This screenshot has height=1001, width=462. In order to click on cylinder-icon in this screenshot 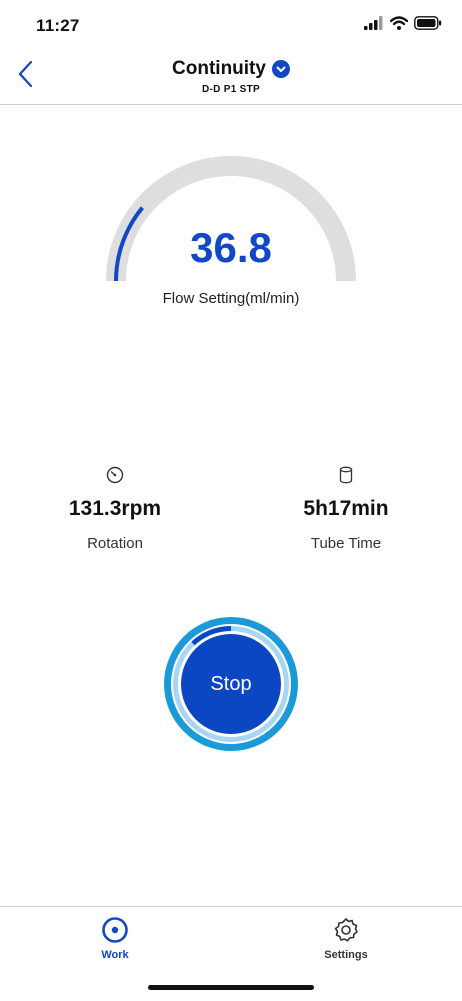, I will do `click(346, 475)`.